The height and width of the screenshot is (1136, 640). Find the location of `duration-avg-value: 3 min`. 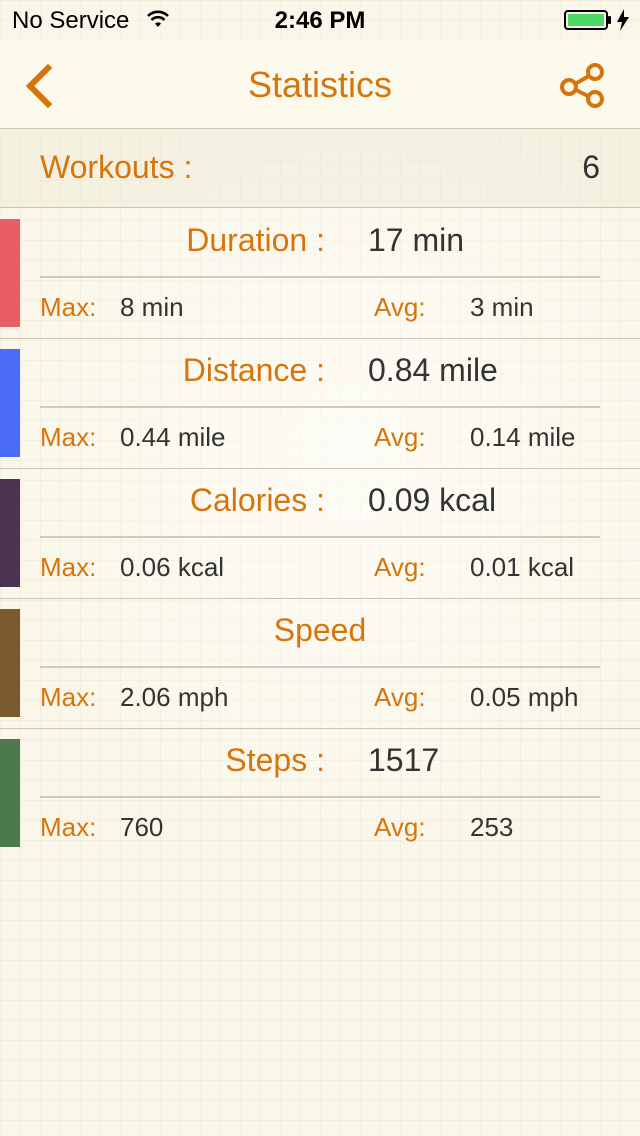

duration-avg-value: 3 min is located at coordinates (502, 307).